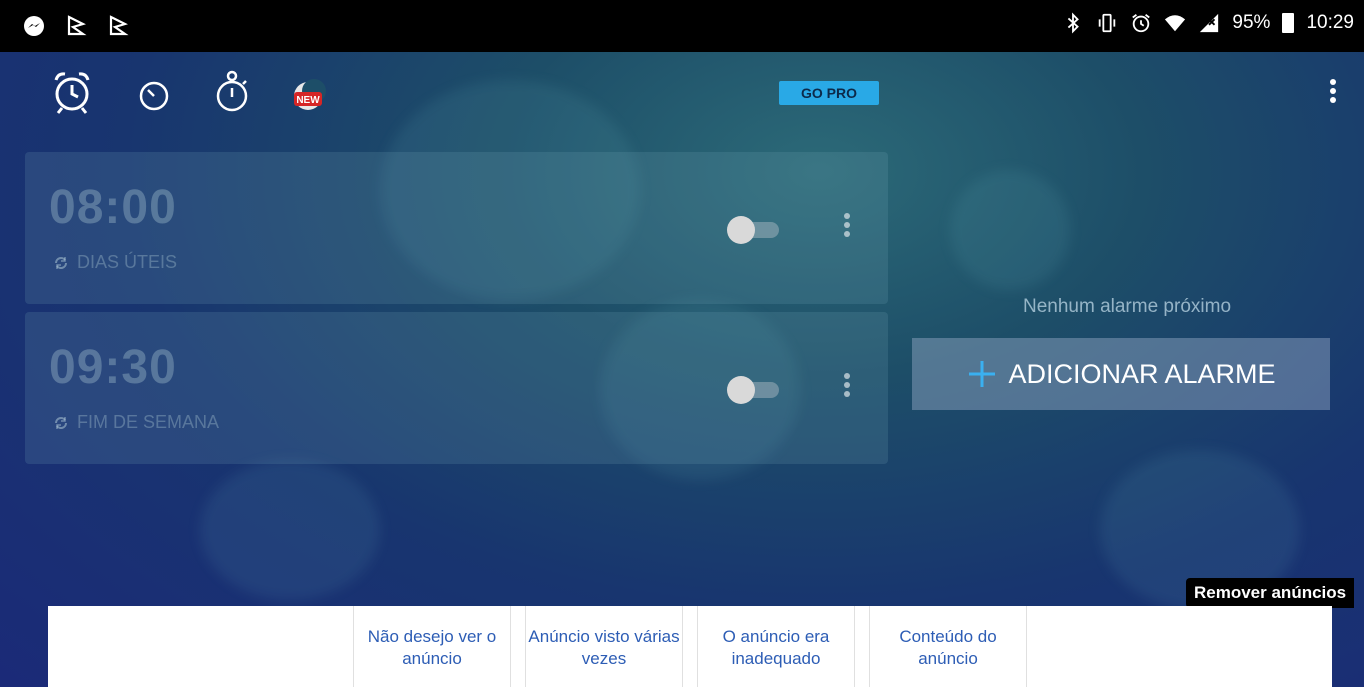  I want to click on bluetooth-icon, so click(1074, 23).